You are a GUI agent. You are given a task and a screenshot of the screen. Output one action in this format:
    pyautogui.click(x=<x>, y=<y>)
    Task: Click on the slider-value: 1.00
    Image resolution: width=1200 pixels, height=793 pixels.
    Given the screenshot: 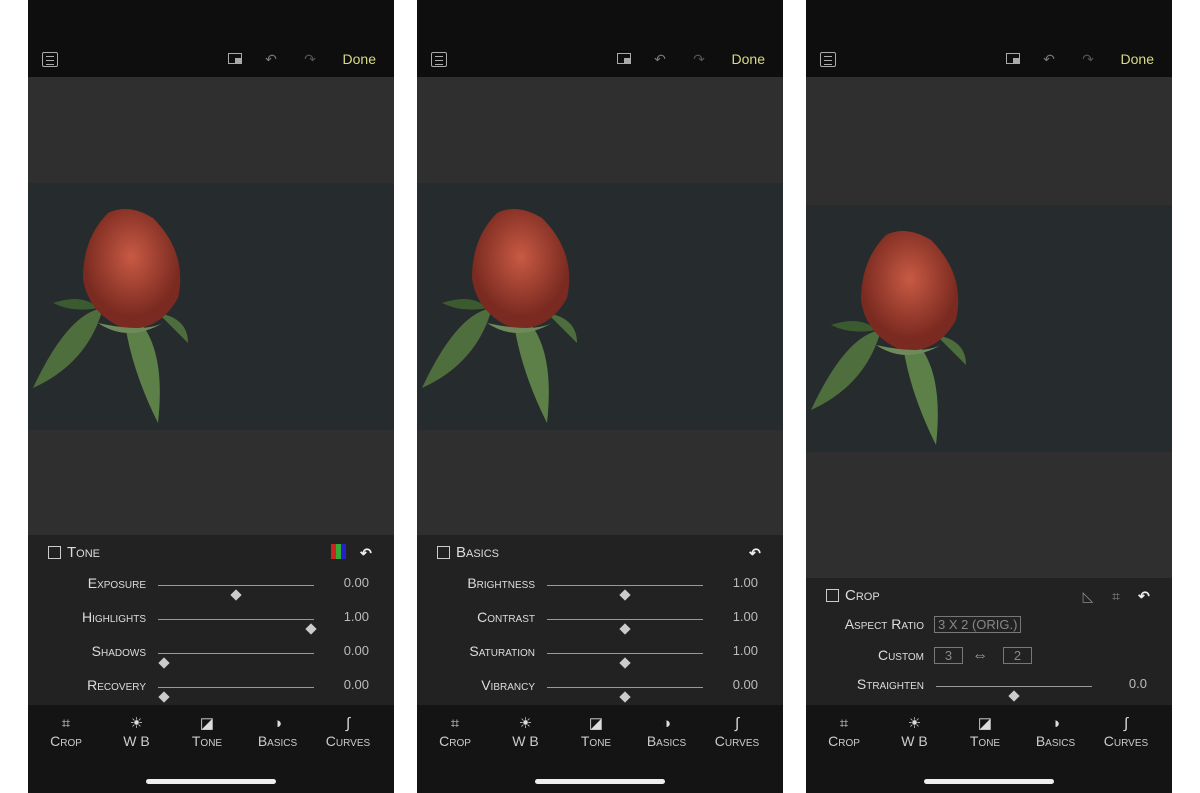 What is the action you would take?
    pyautogui.click(x=745, y=650)
    